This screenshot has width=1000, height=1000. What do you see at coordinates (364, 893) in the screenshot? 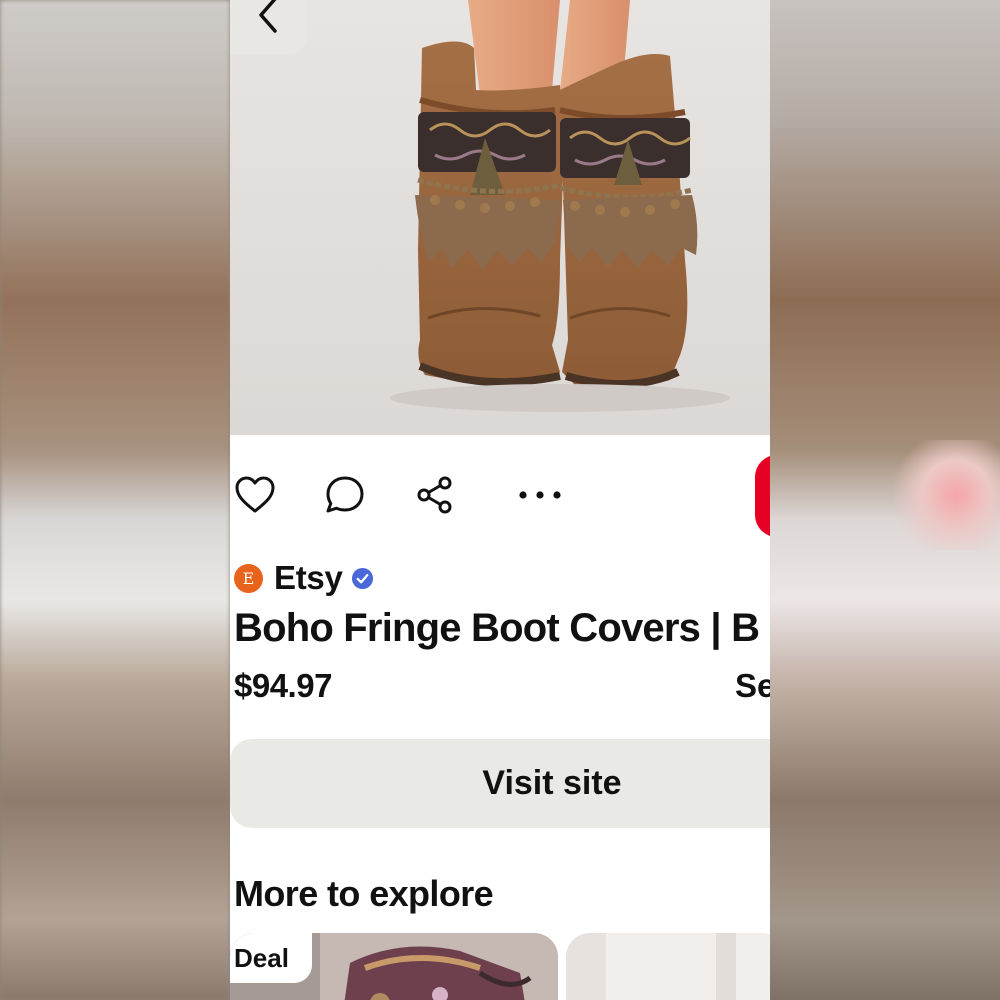
I see `more-to-explore-heading: More to explore` at bounding box center [364, 893].